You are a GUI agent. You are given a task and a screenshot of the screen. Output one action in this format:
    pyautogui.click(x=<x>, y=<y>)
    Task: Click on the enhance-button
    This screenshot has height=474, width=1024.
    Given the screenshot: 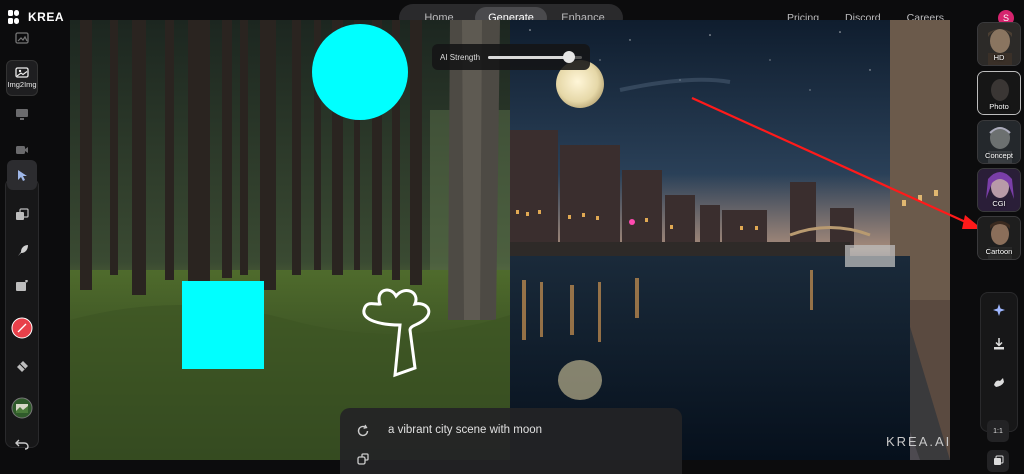 What is the action you would take?
    pyautogui.click(x=999, y=312)
    